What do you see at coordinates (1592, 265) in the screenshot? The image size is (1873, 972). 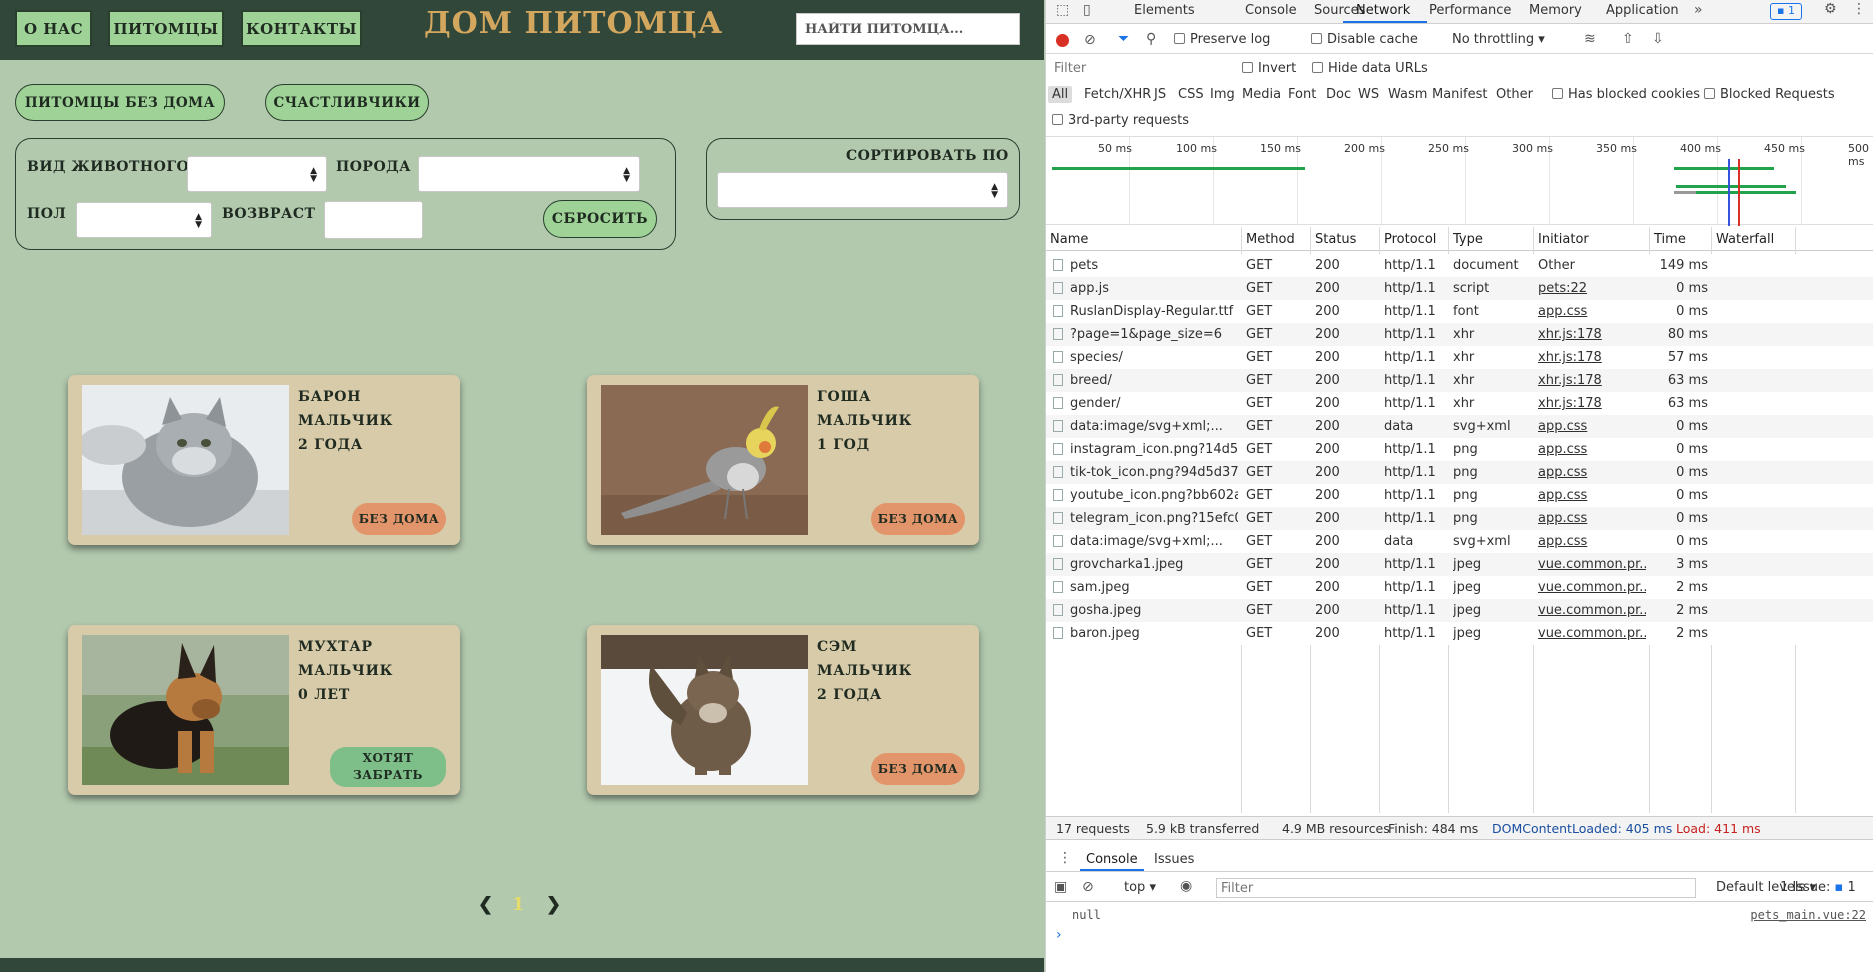 I see `request-initiator: Other` at bounding box center [1592, 265].